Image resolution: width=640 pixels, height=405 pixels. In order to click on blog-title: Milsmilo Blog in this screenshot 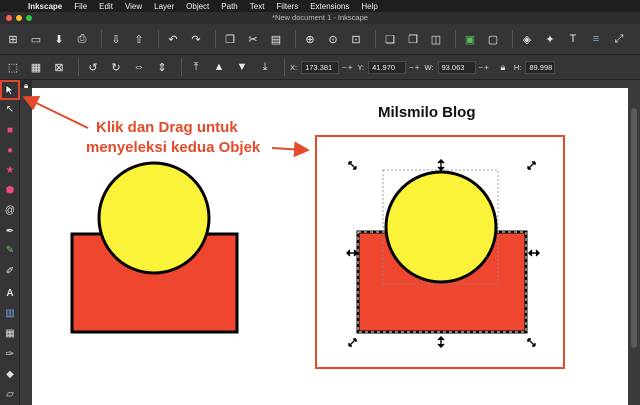, I will do `click(427, 112)`.